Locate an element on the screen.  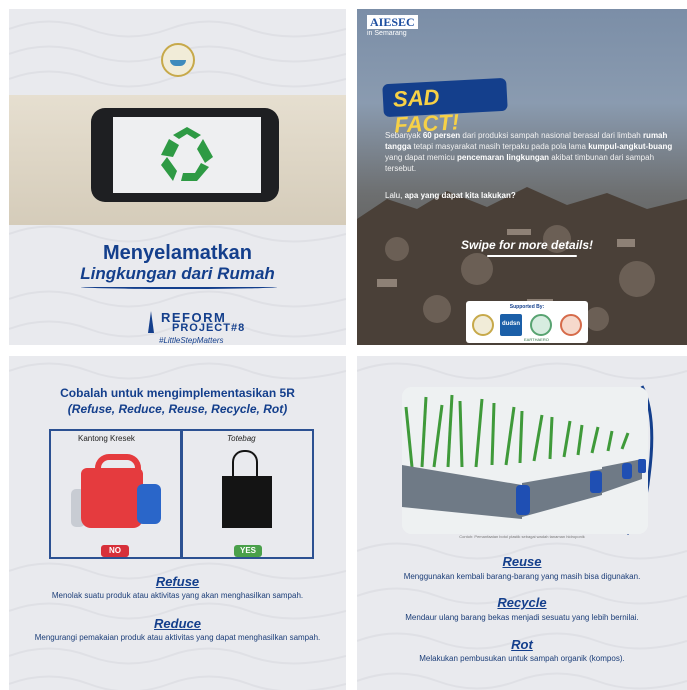
recycle-icon is located at coordinates (187, 154).